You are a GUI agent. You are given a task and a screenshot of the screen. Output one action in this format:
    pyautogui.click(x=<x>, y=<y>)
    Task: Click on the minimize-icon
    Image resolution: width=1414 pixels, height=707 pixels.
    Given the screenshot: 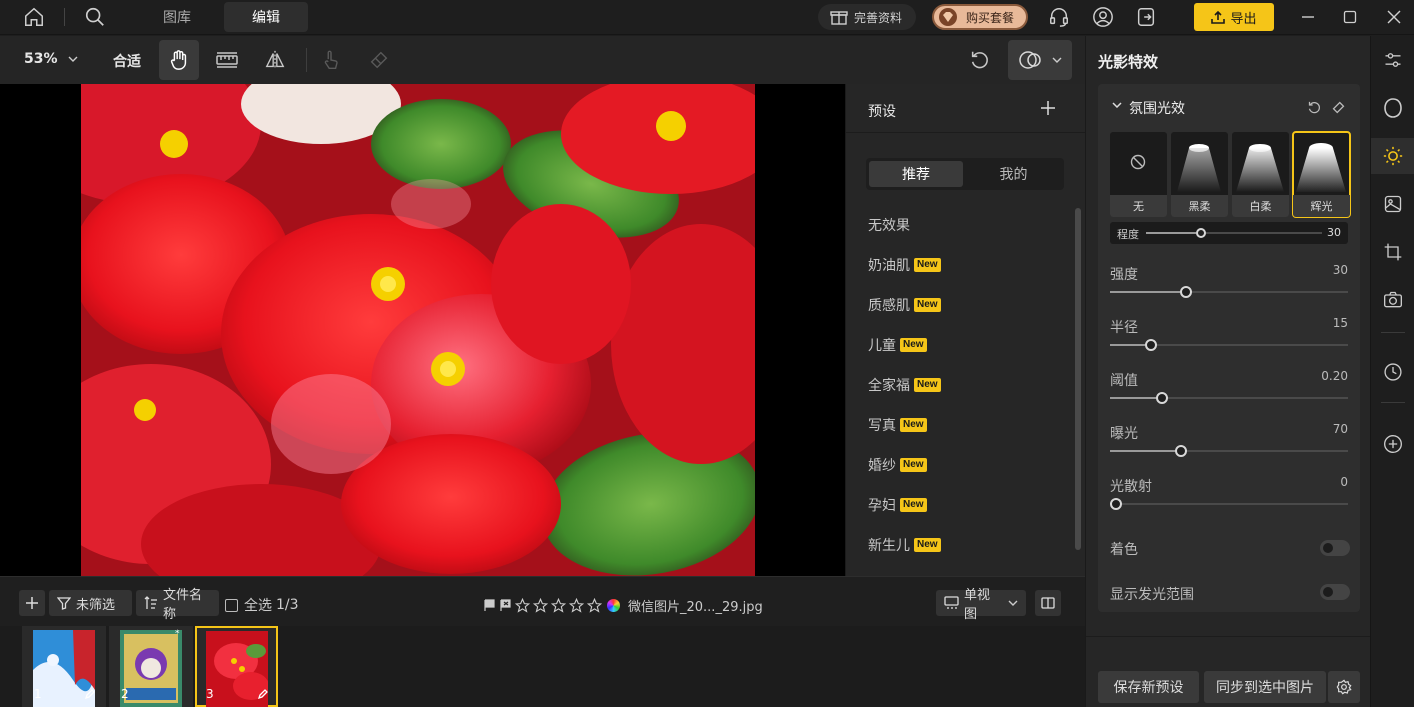 What is the action you would take?
    pyautogui.click(x=1308, y=17)
    